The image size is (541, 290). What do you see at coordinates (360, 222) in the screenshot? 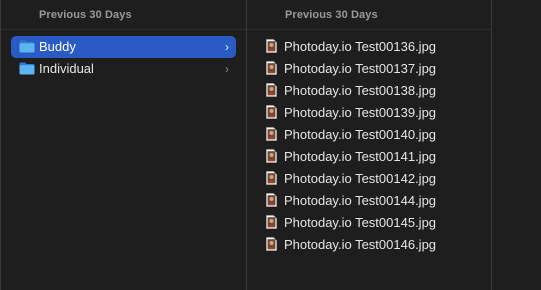
I see `file-label: Photoday.io Test00145.jpg` at bounding box center [360, 222].